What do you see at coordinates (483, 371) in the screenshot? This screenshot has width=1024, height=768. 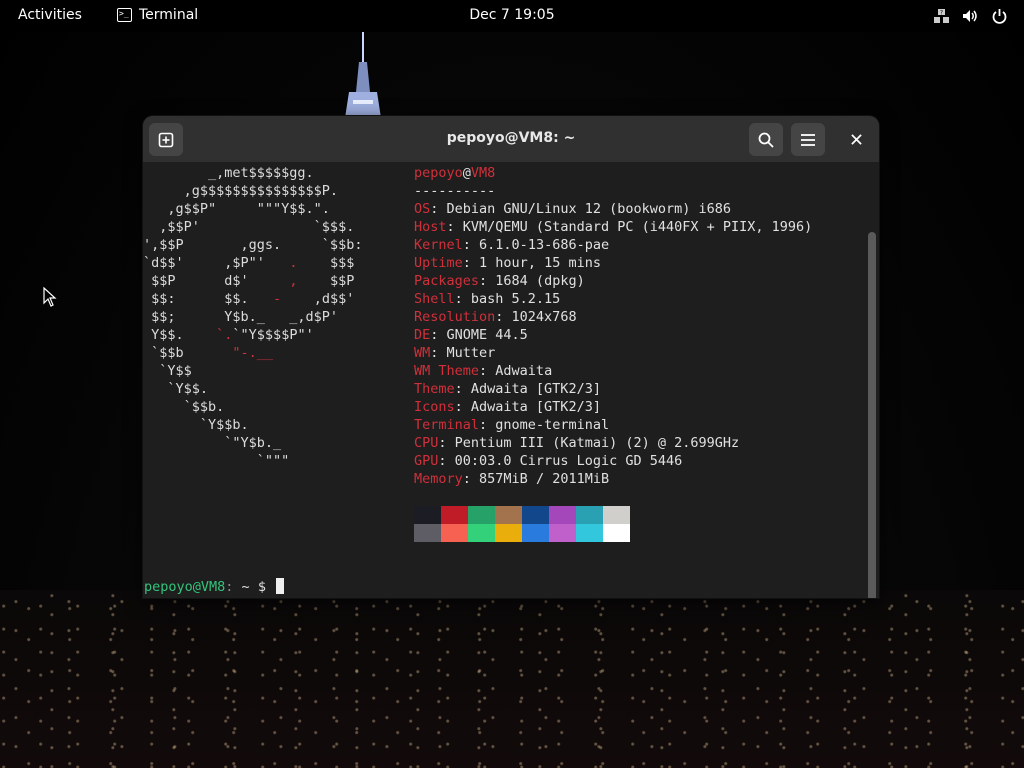 I see `info-line: WM Theme: Adwaita` at bounding box center [483, 371].